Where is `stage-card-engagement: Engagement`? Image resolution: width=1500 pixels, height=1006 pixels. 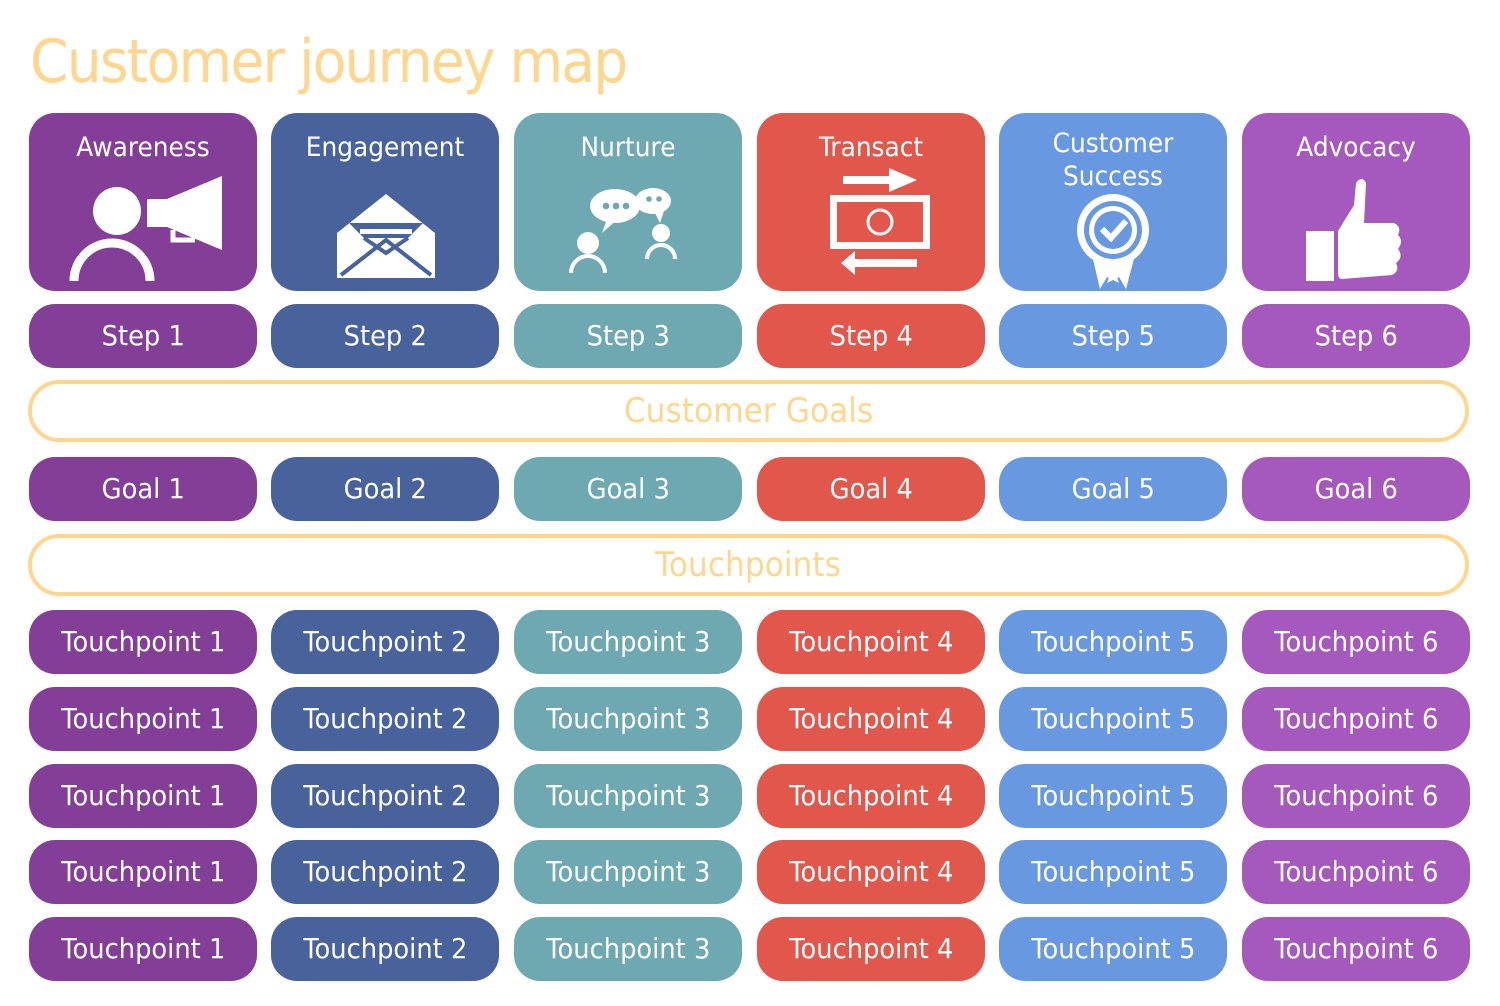
stage-card-engagement: Engagement is located at coordinates (385, 202).